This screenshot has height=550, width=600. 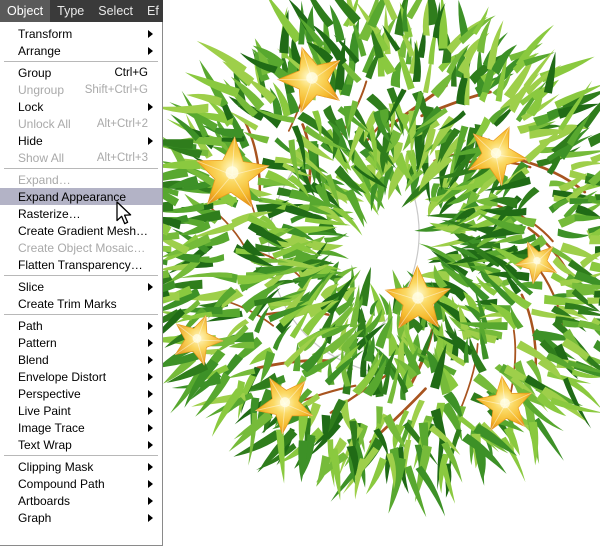 I want to click on menu-item-label: Perspective, so click(x=49, y=393).